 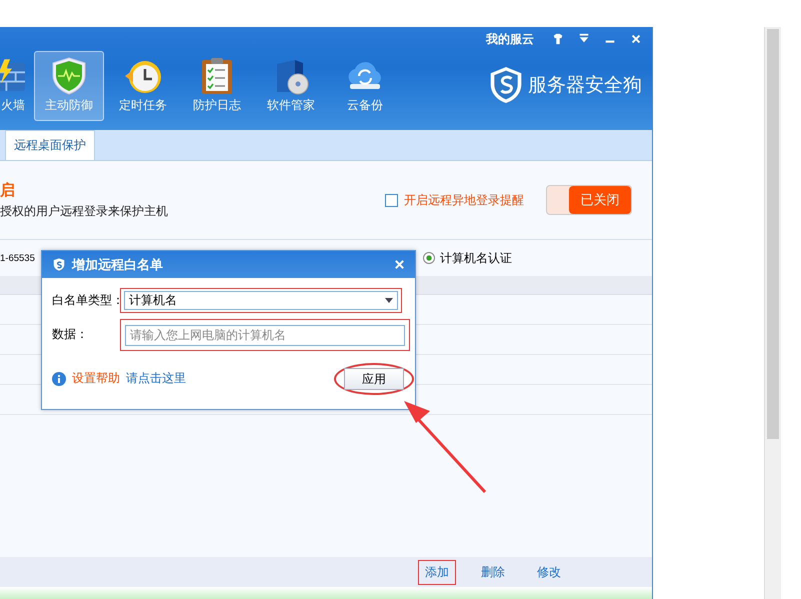 What do you see at coordinates (70, 335) in the screenshot?
I see `field-label: 数据：` at bounding box center [70, 335].